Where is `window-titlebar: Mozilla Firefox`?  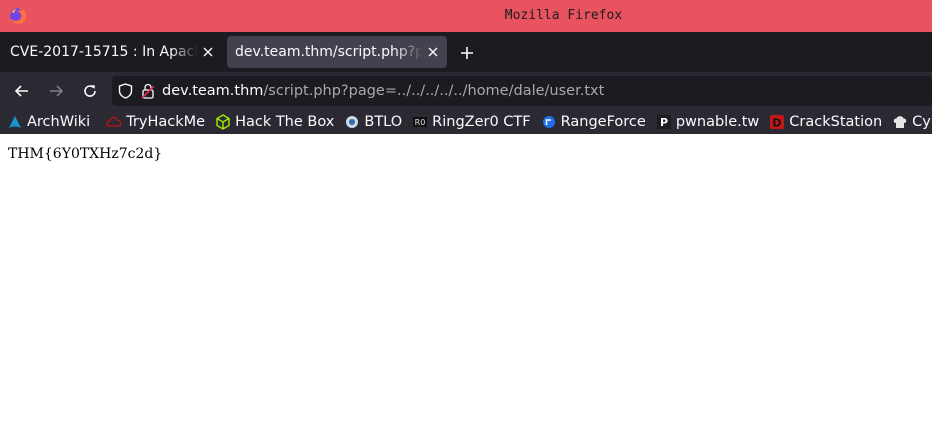 window-titlebar: Mozilla Firefox is located at coordinates (466, 16).